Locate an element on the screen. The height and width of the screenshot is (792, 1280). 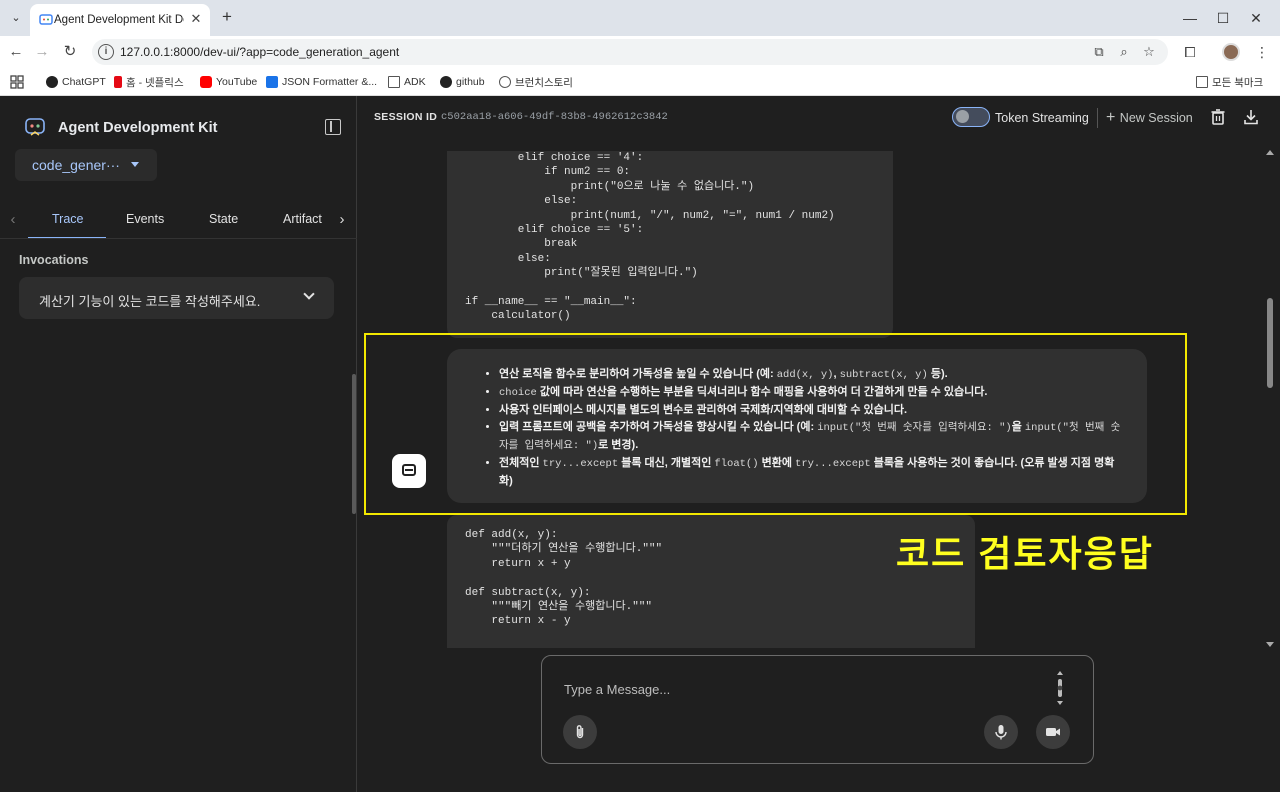
tab-artifact: Artifact is located at coordinates (302, 219).